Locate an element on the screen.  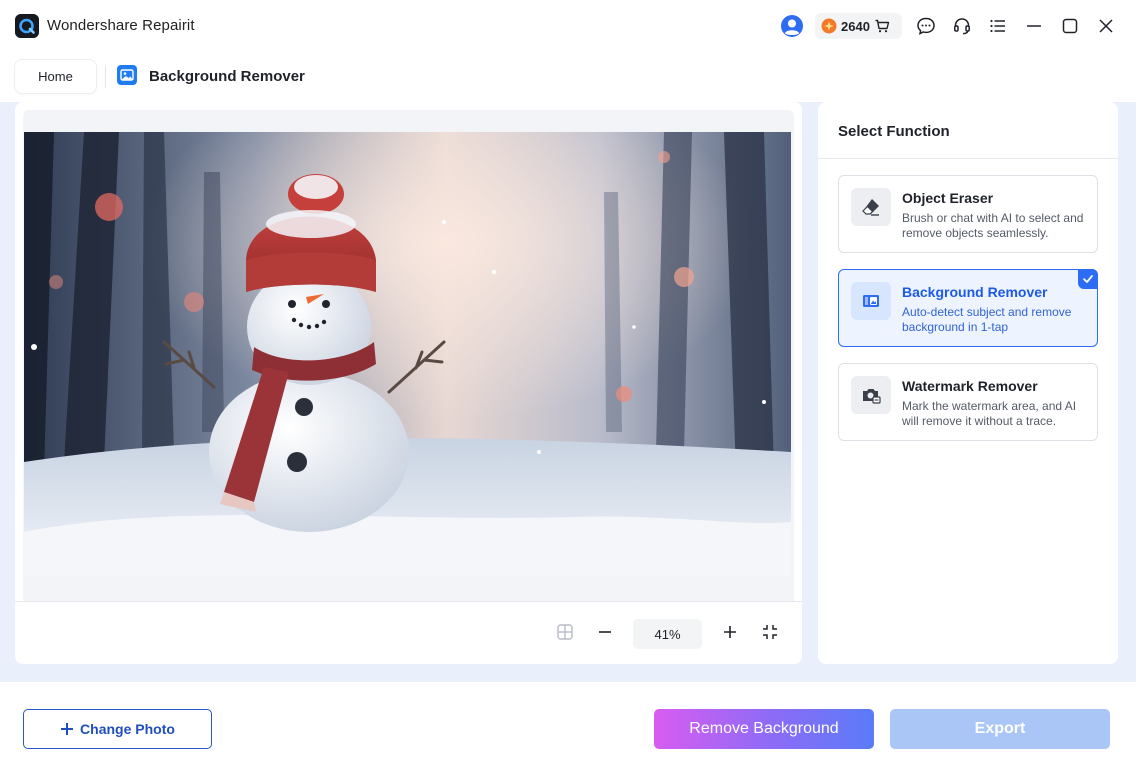
fit-screen-icon is located at coordinates (770, 632).